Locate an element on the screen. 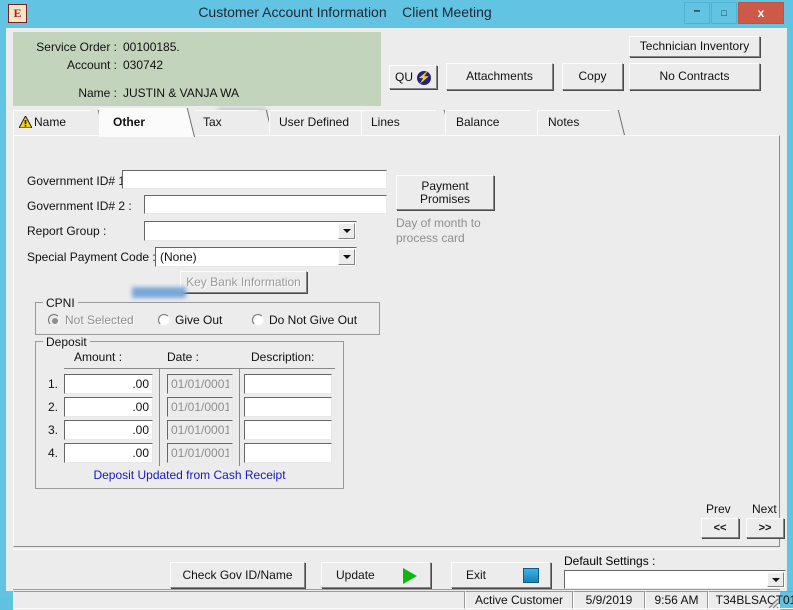 The width and height of the screenshot is (793, 610). qu-button-label: QU is located at coordinates (404, 76).